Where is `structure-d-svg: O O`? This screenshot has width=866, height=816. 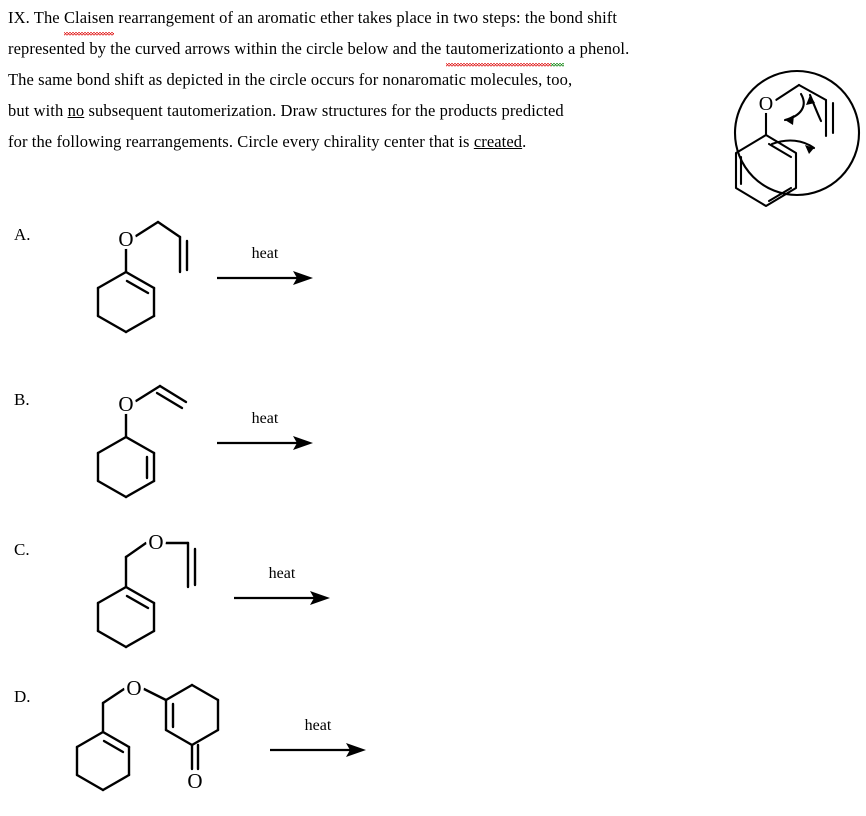 structure-d-svg: O O is located at coordinates (147, 734).